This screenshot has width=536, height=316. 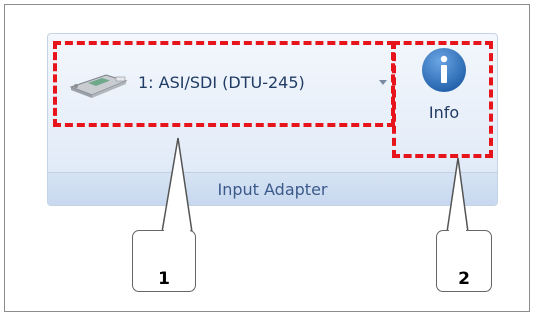 What do you see at coordinates (457, 195) in the screenshot?
I see `callout-2-pointer` at bounding box center [457, 195].